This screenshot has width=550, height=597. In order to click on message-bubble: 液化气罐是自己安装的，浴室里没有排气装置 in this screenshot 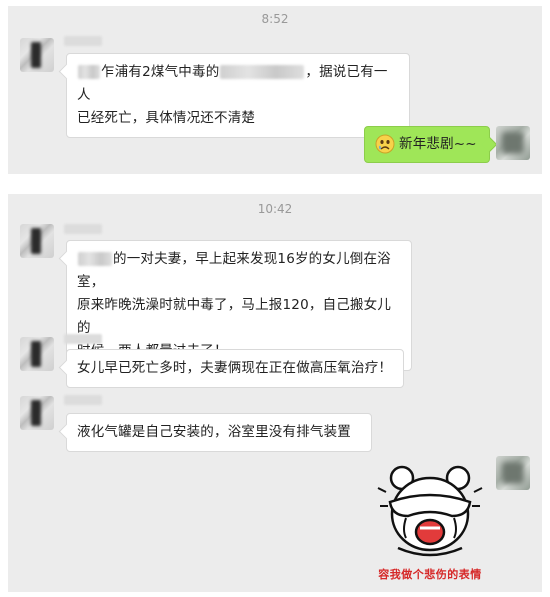, I will do `click(219, 432)`.